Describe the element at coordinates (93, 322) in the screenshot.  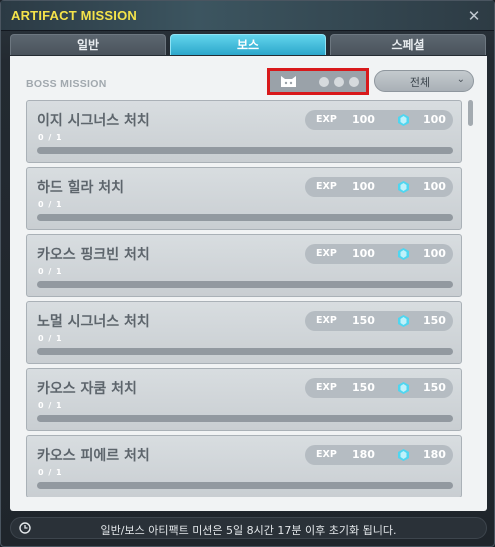
I see `mission-title: 노멀 시그너스 처치` at that location.